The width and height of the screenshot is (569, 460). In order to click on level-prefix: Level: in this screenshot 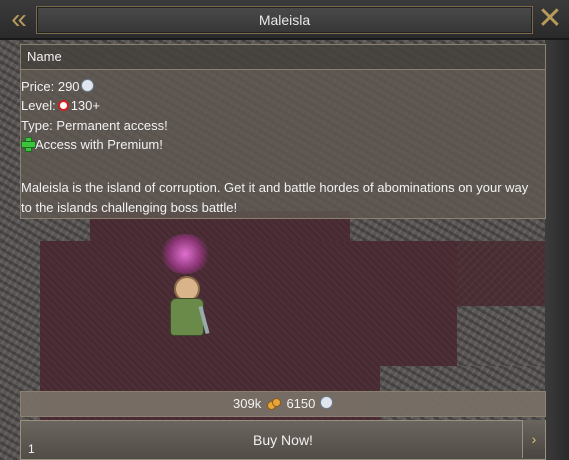, I will do `click(38, 105)`.